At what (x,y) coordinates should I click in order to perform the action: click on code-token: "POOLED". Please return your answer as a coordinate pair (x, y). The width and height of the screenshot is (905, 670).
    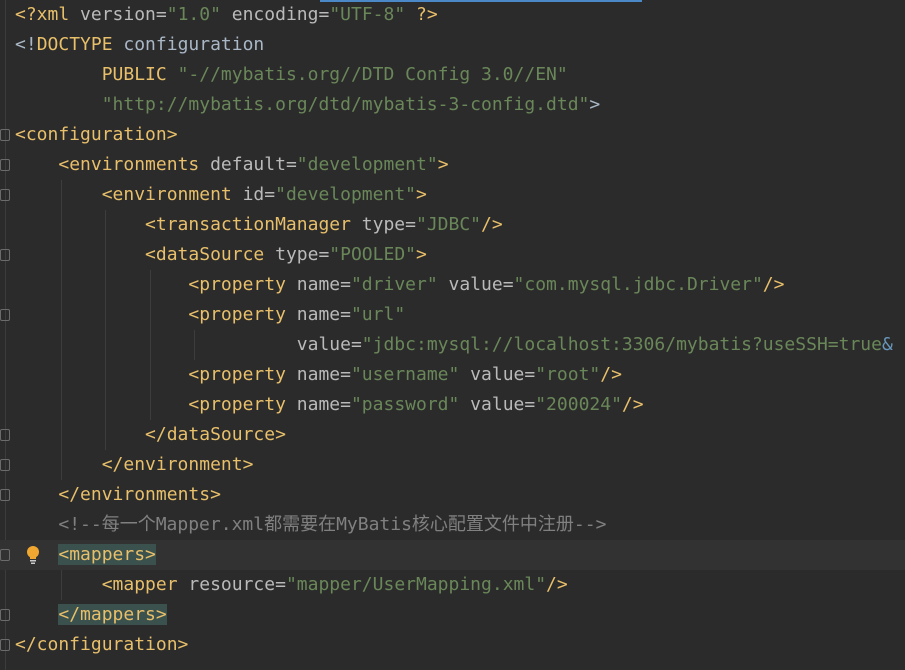
    Looking at the image, I should click on (372, 254).